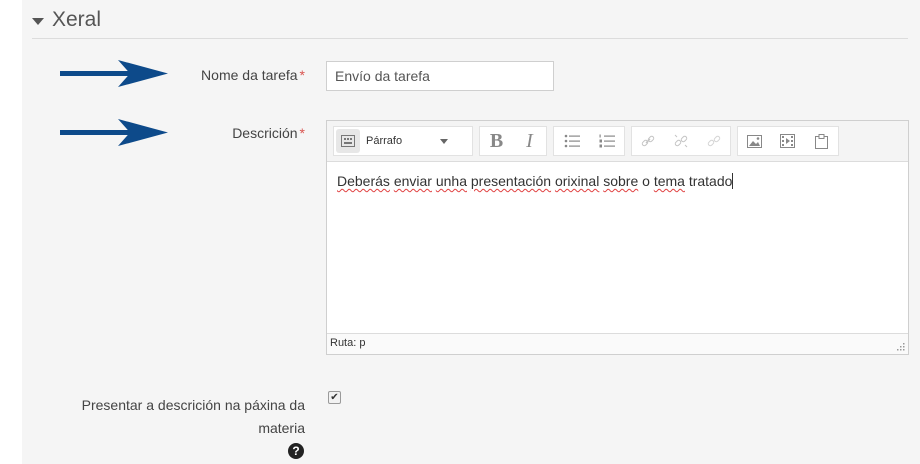 The height and width of the screenshot is (464, 920). I want to click on toolbar-group-format: Párrafo, so click(403, 141).